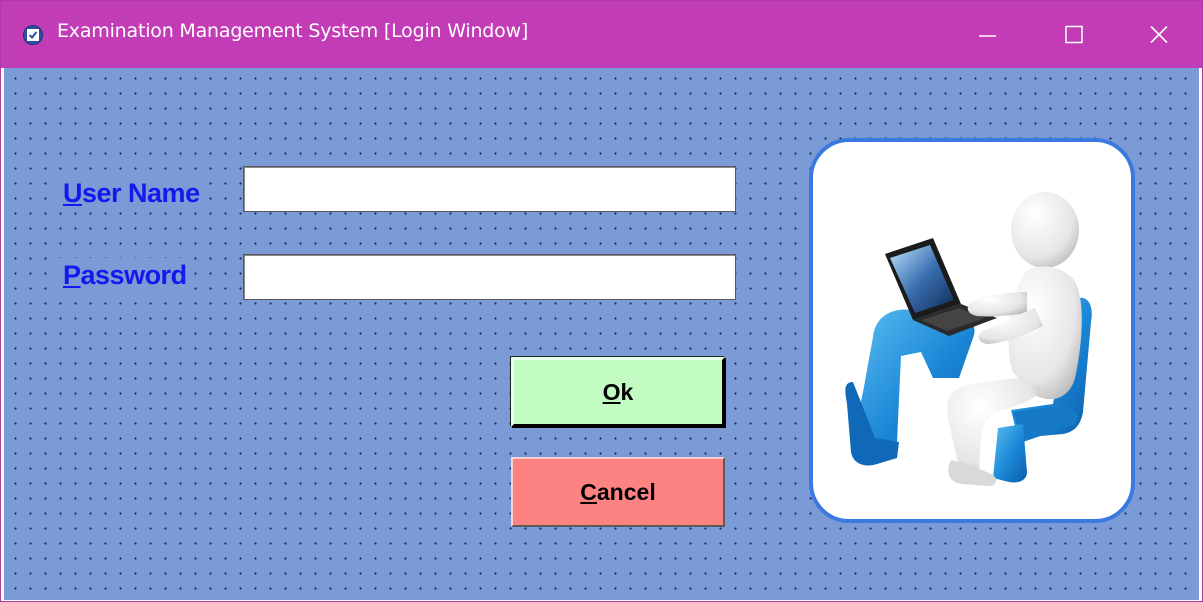 The width and height of the screenshot is (1203, 602). I want to click on close-button, so click(1159, 34).